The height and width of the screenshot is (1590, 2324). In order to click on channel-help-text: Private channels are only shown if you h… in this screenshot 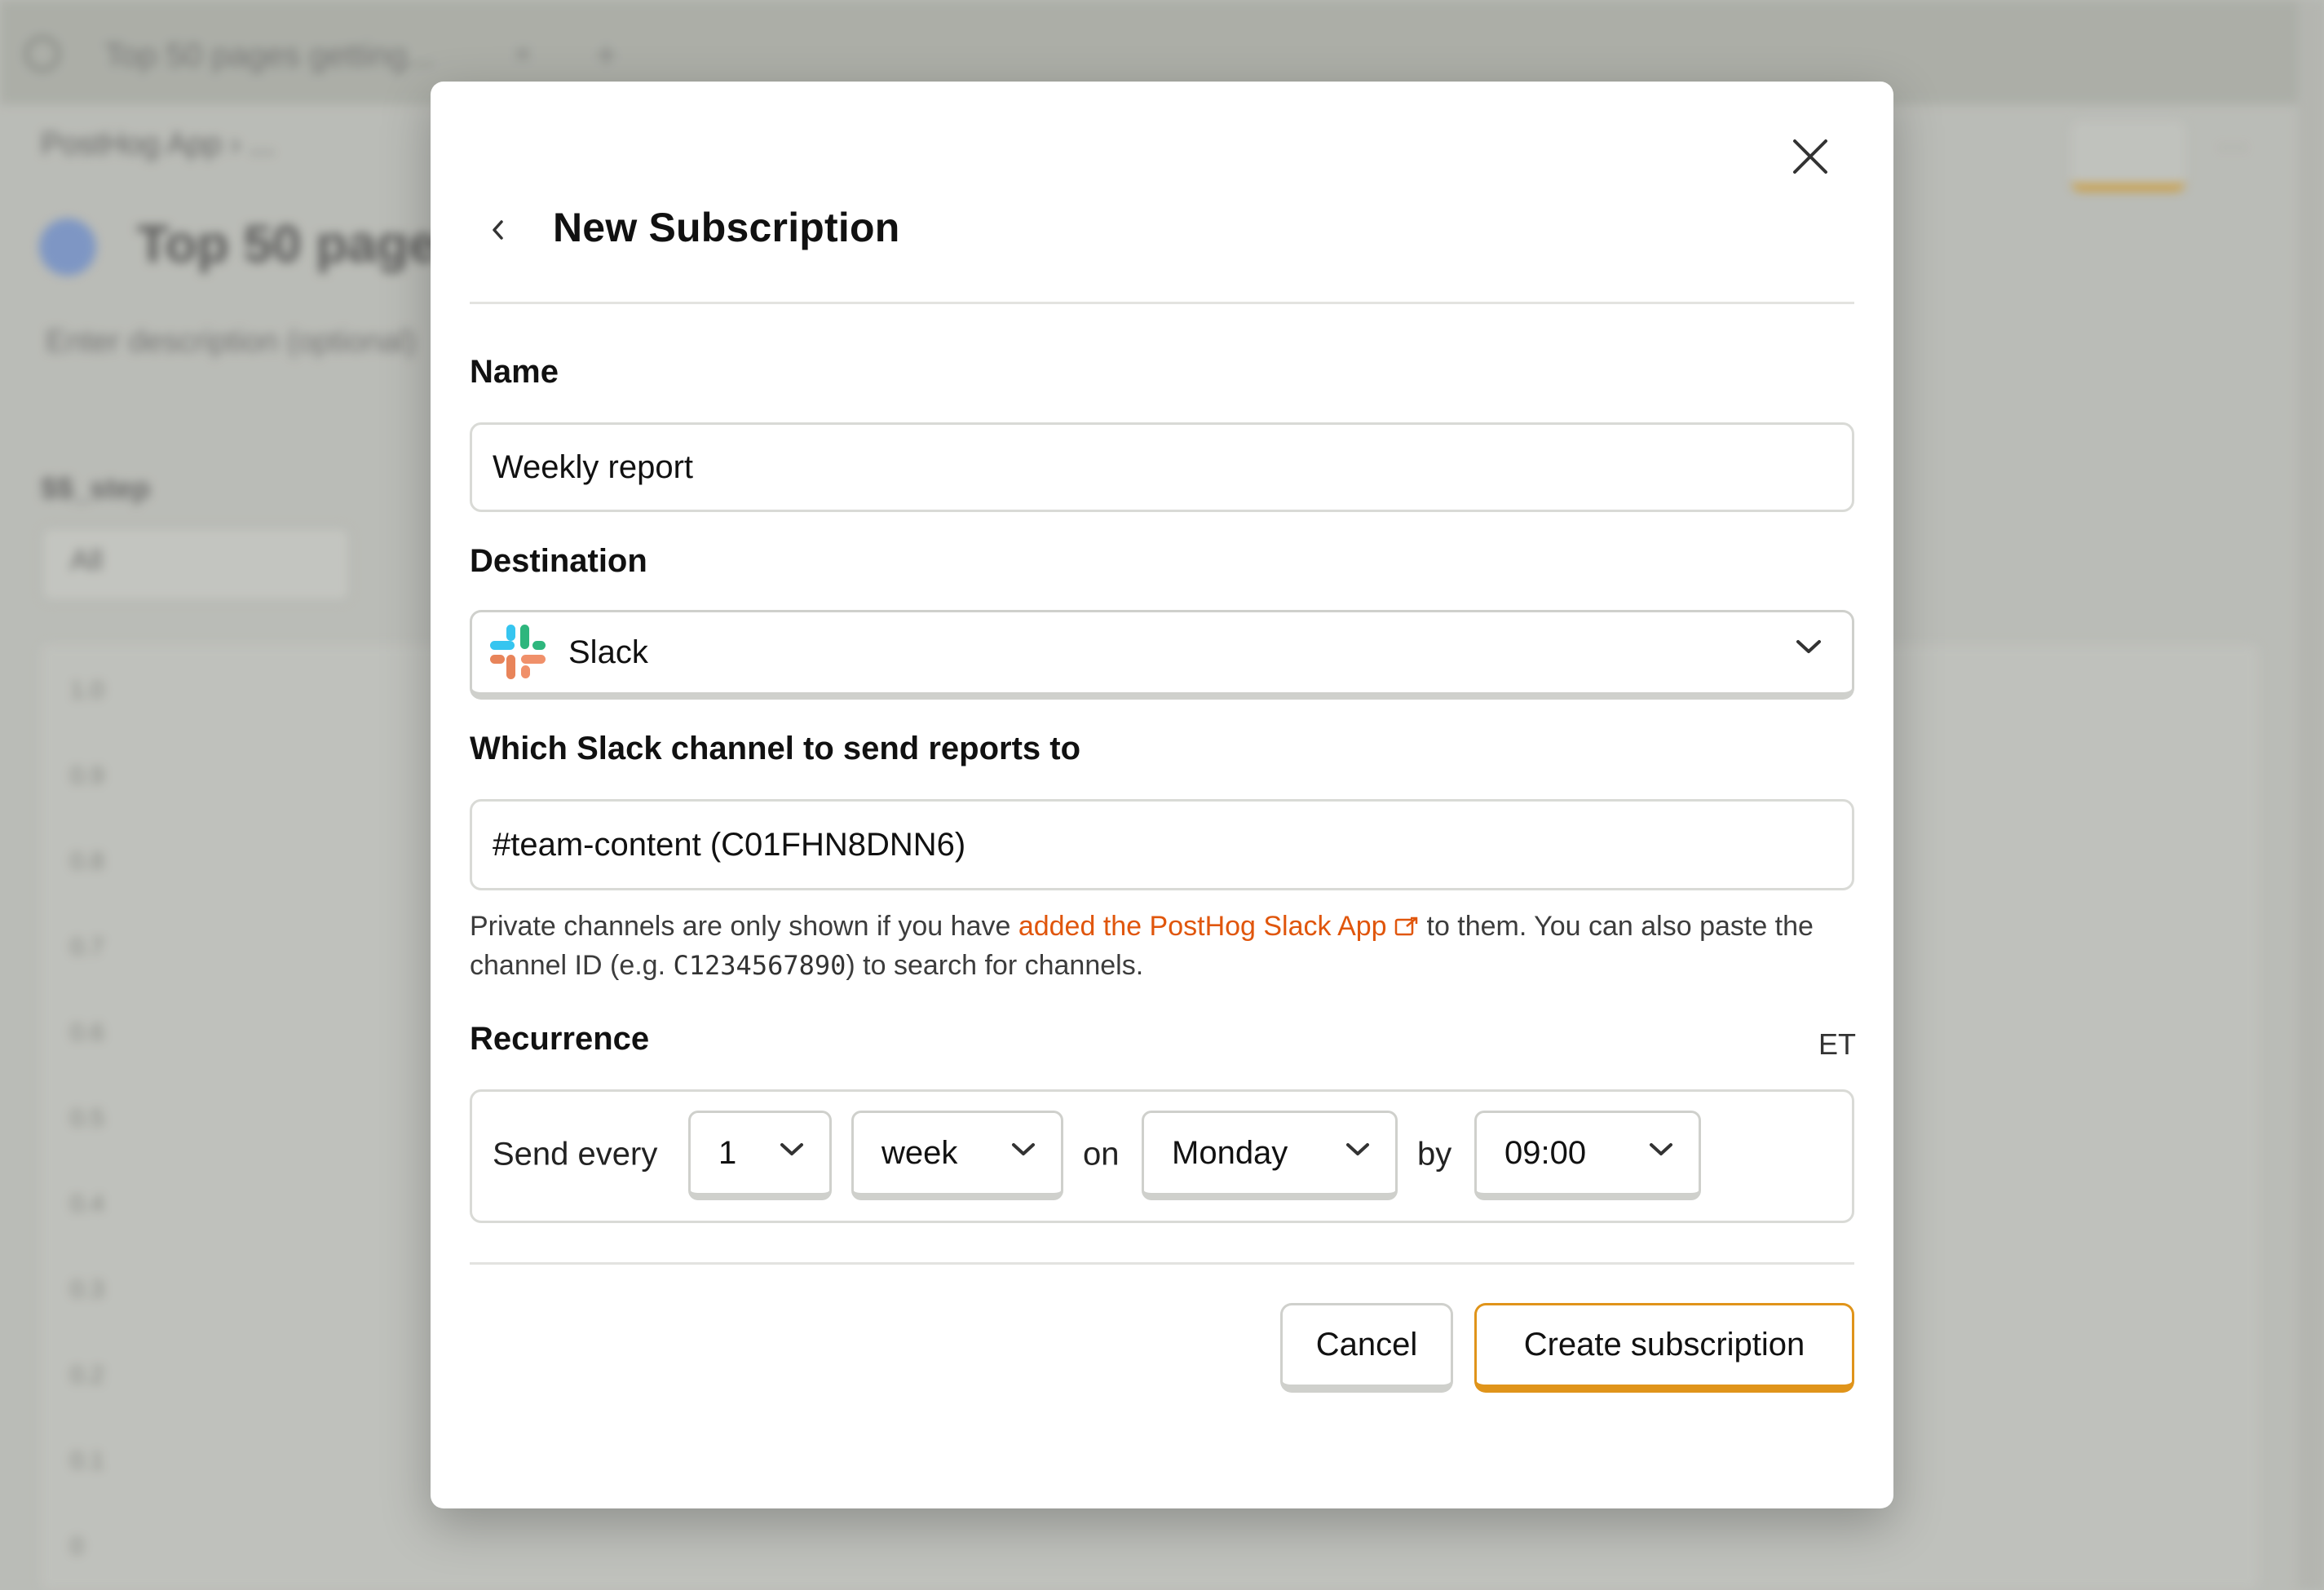, I will do `click(1163, 946)`.